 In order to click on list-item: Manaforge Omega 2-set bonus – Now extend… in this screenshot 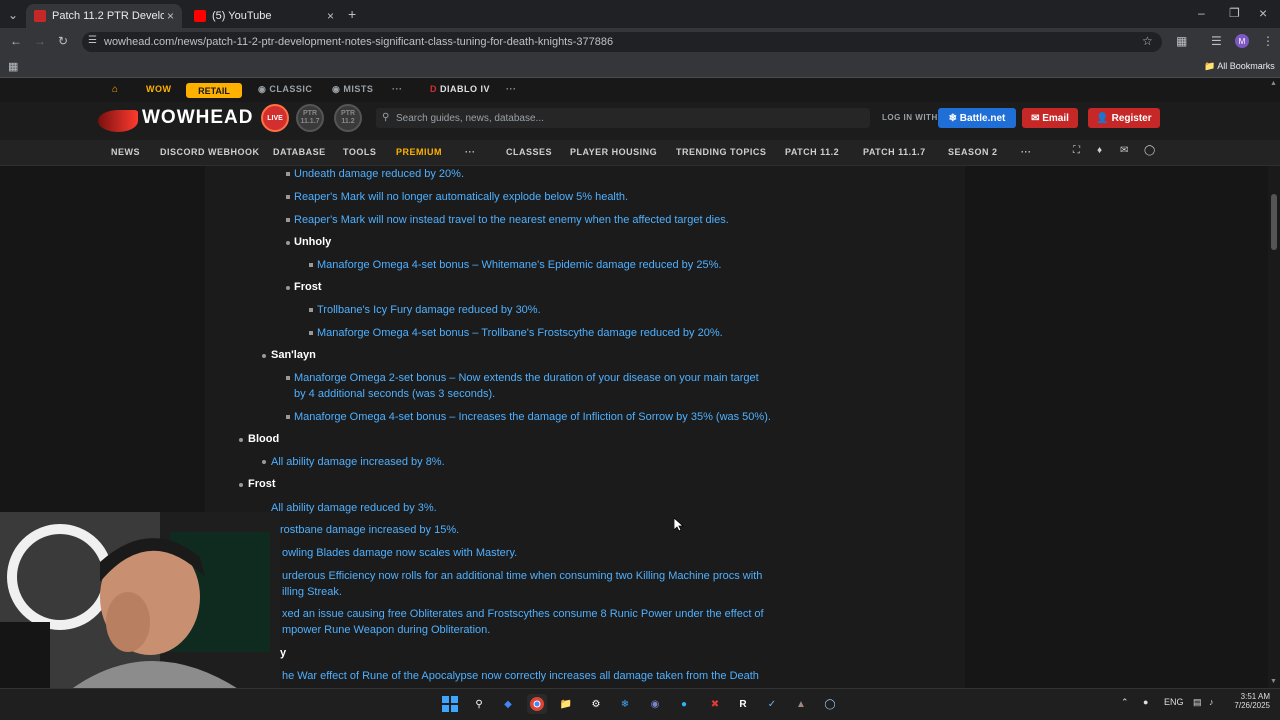, I will do `click(526, 378)`.